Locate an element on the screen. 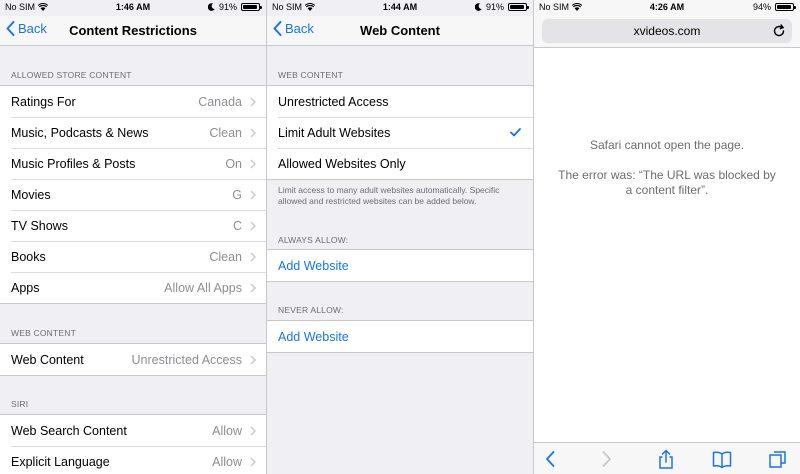  always-allow-group: Add Website is located at coordinates (400, 265).